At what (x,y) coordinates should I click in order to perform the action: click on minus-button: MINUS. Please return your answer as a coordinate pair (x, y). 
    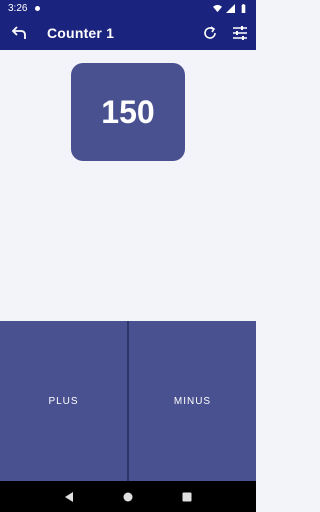
    Looking at the image, I should click on (192, 401).